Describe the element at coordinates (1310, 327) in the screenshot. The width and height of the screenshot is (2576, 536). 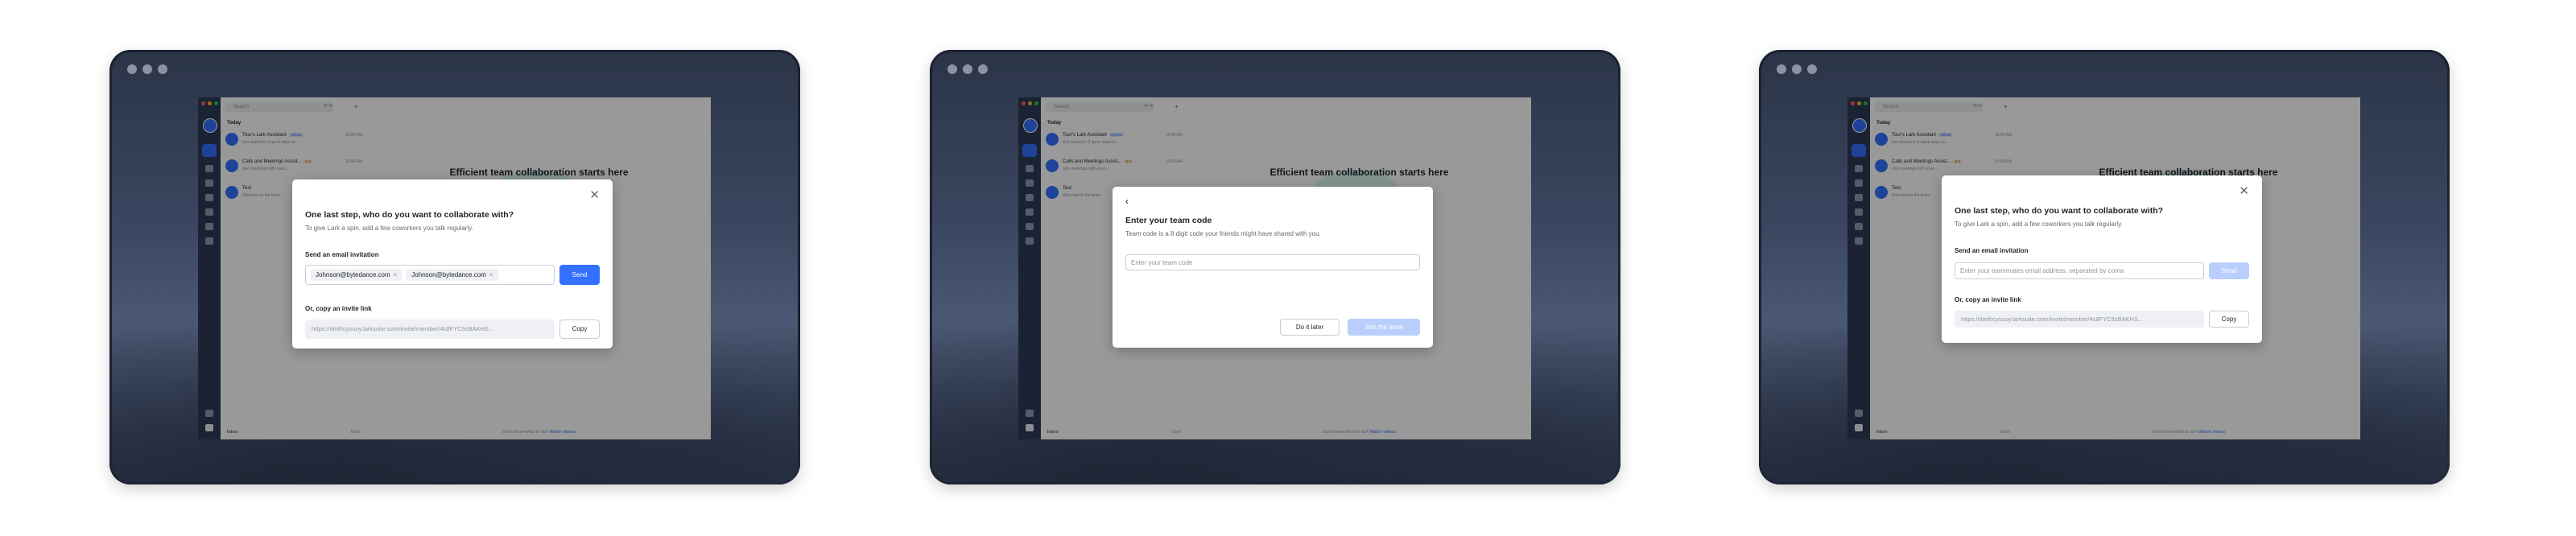
I see `do-it-later-button: Do it later` at that location.